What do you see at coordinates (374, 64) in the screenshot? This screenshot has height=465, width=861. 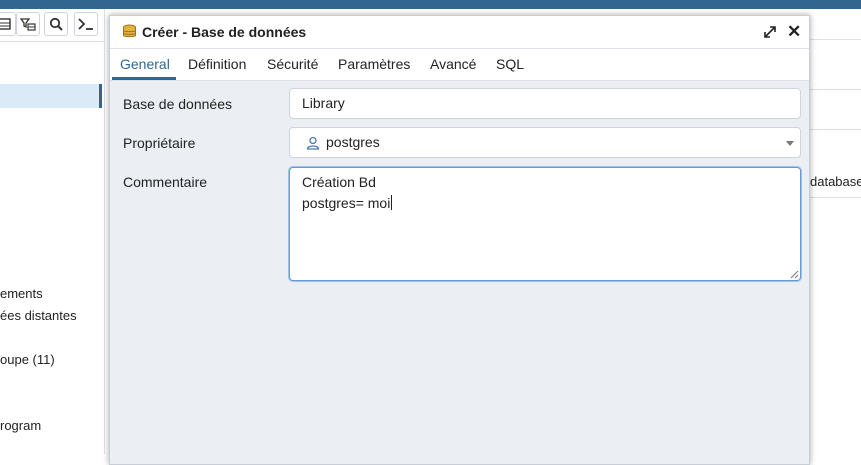 I see `tab-parameters: Paramètres` at bounding box center [374, 64].